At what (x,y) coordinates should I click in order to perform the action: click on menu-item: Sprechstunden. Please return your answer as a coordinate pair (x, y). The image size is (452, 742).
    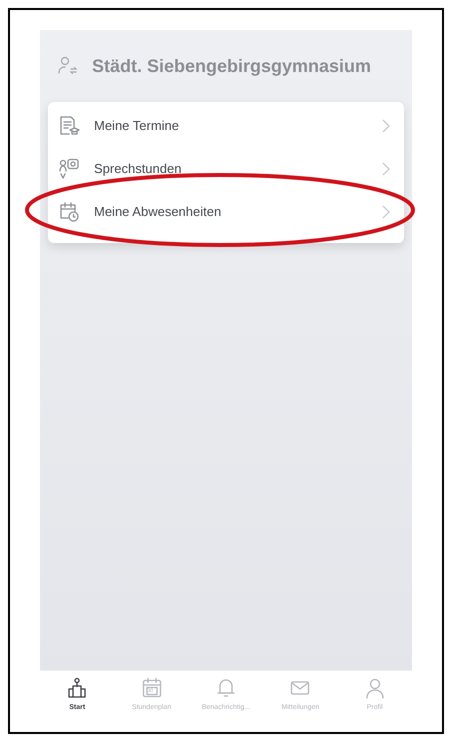
    Looking at the image, I should click on (226, 168).